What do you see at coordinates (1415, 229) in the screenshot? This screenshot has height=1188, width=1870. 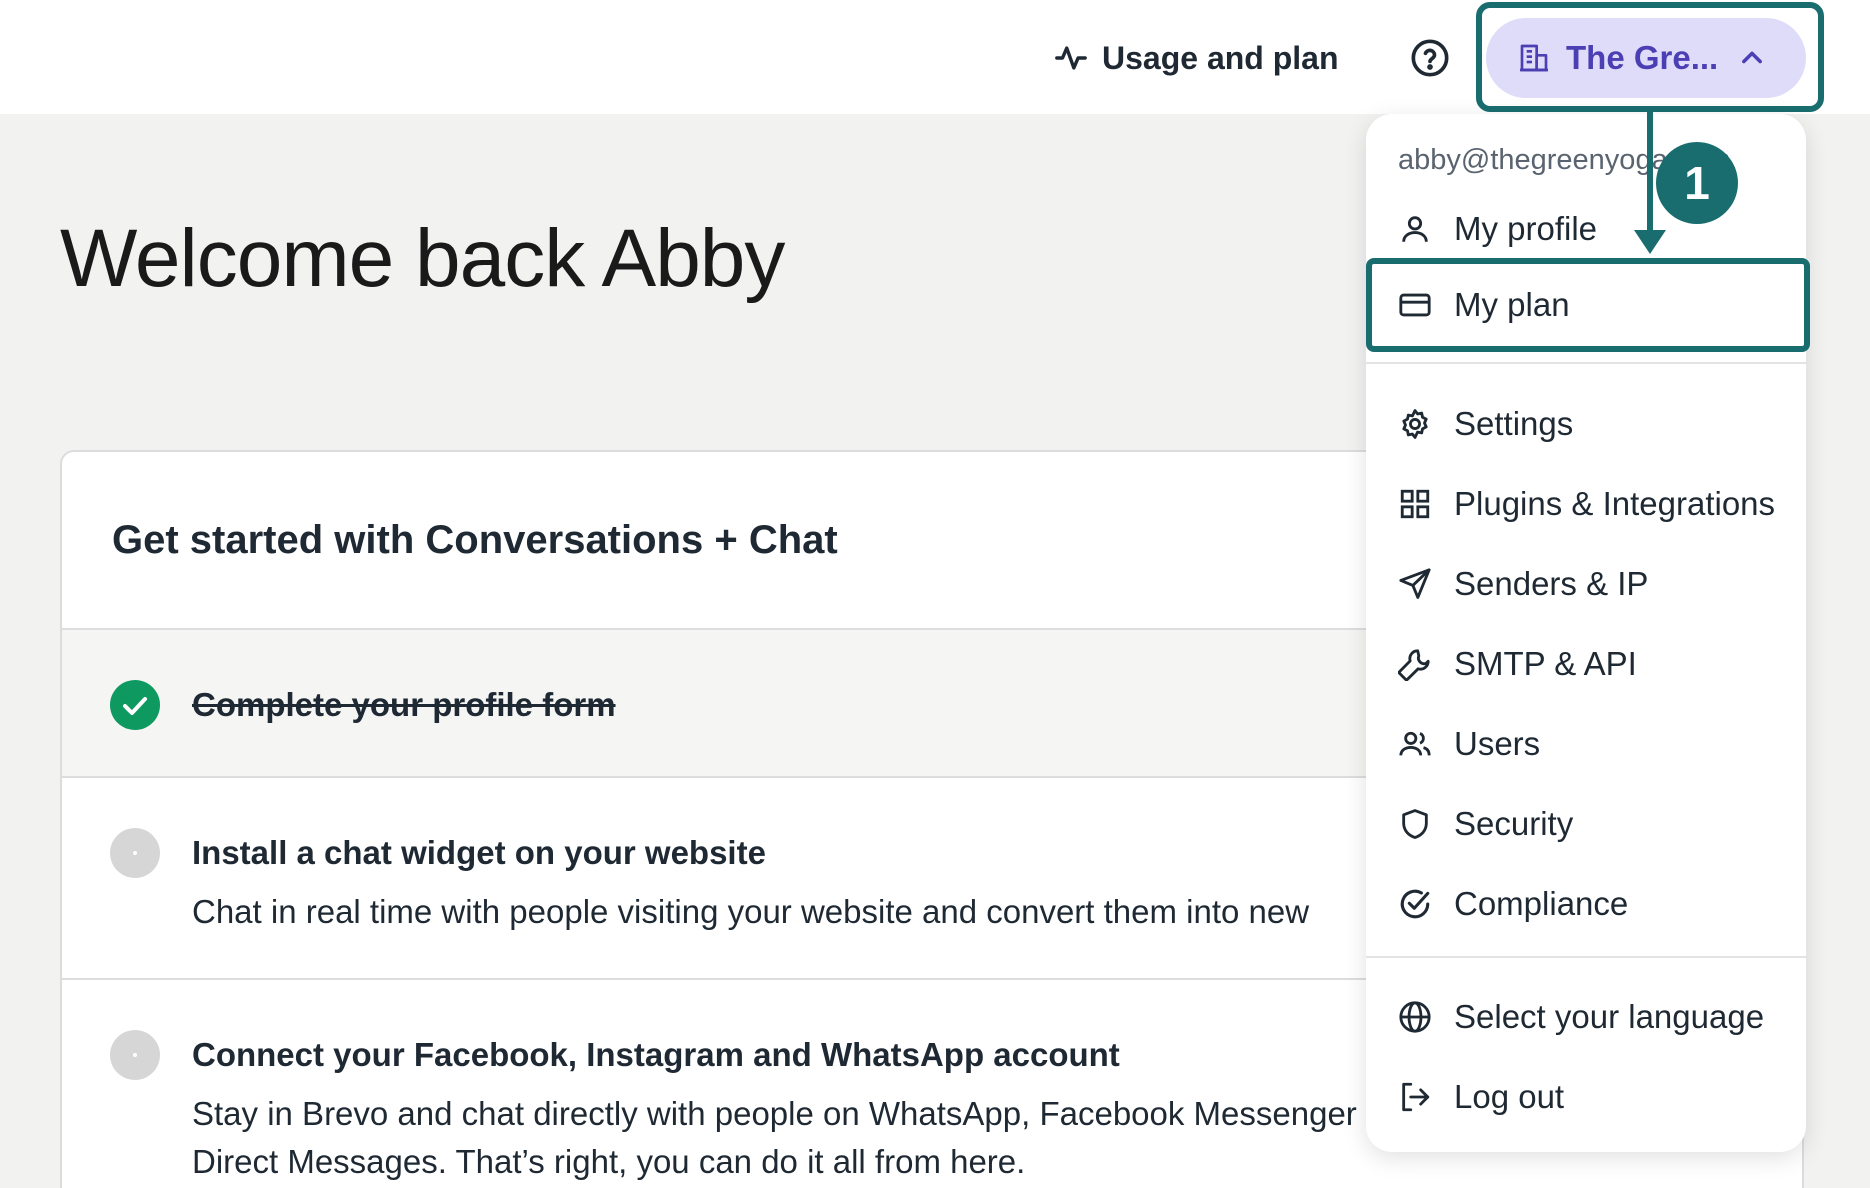 I see `user-icon` at bounding box center [1415, 229].